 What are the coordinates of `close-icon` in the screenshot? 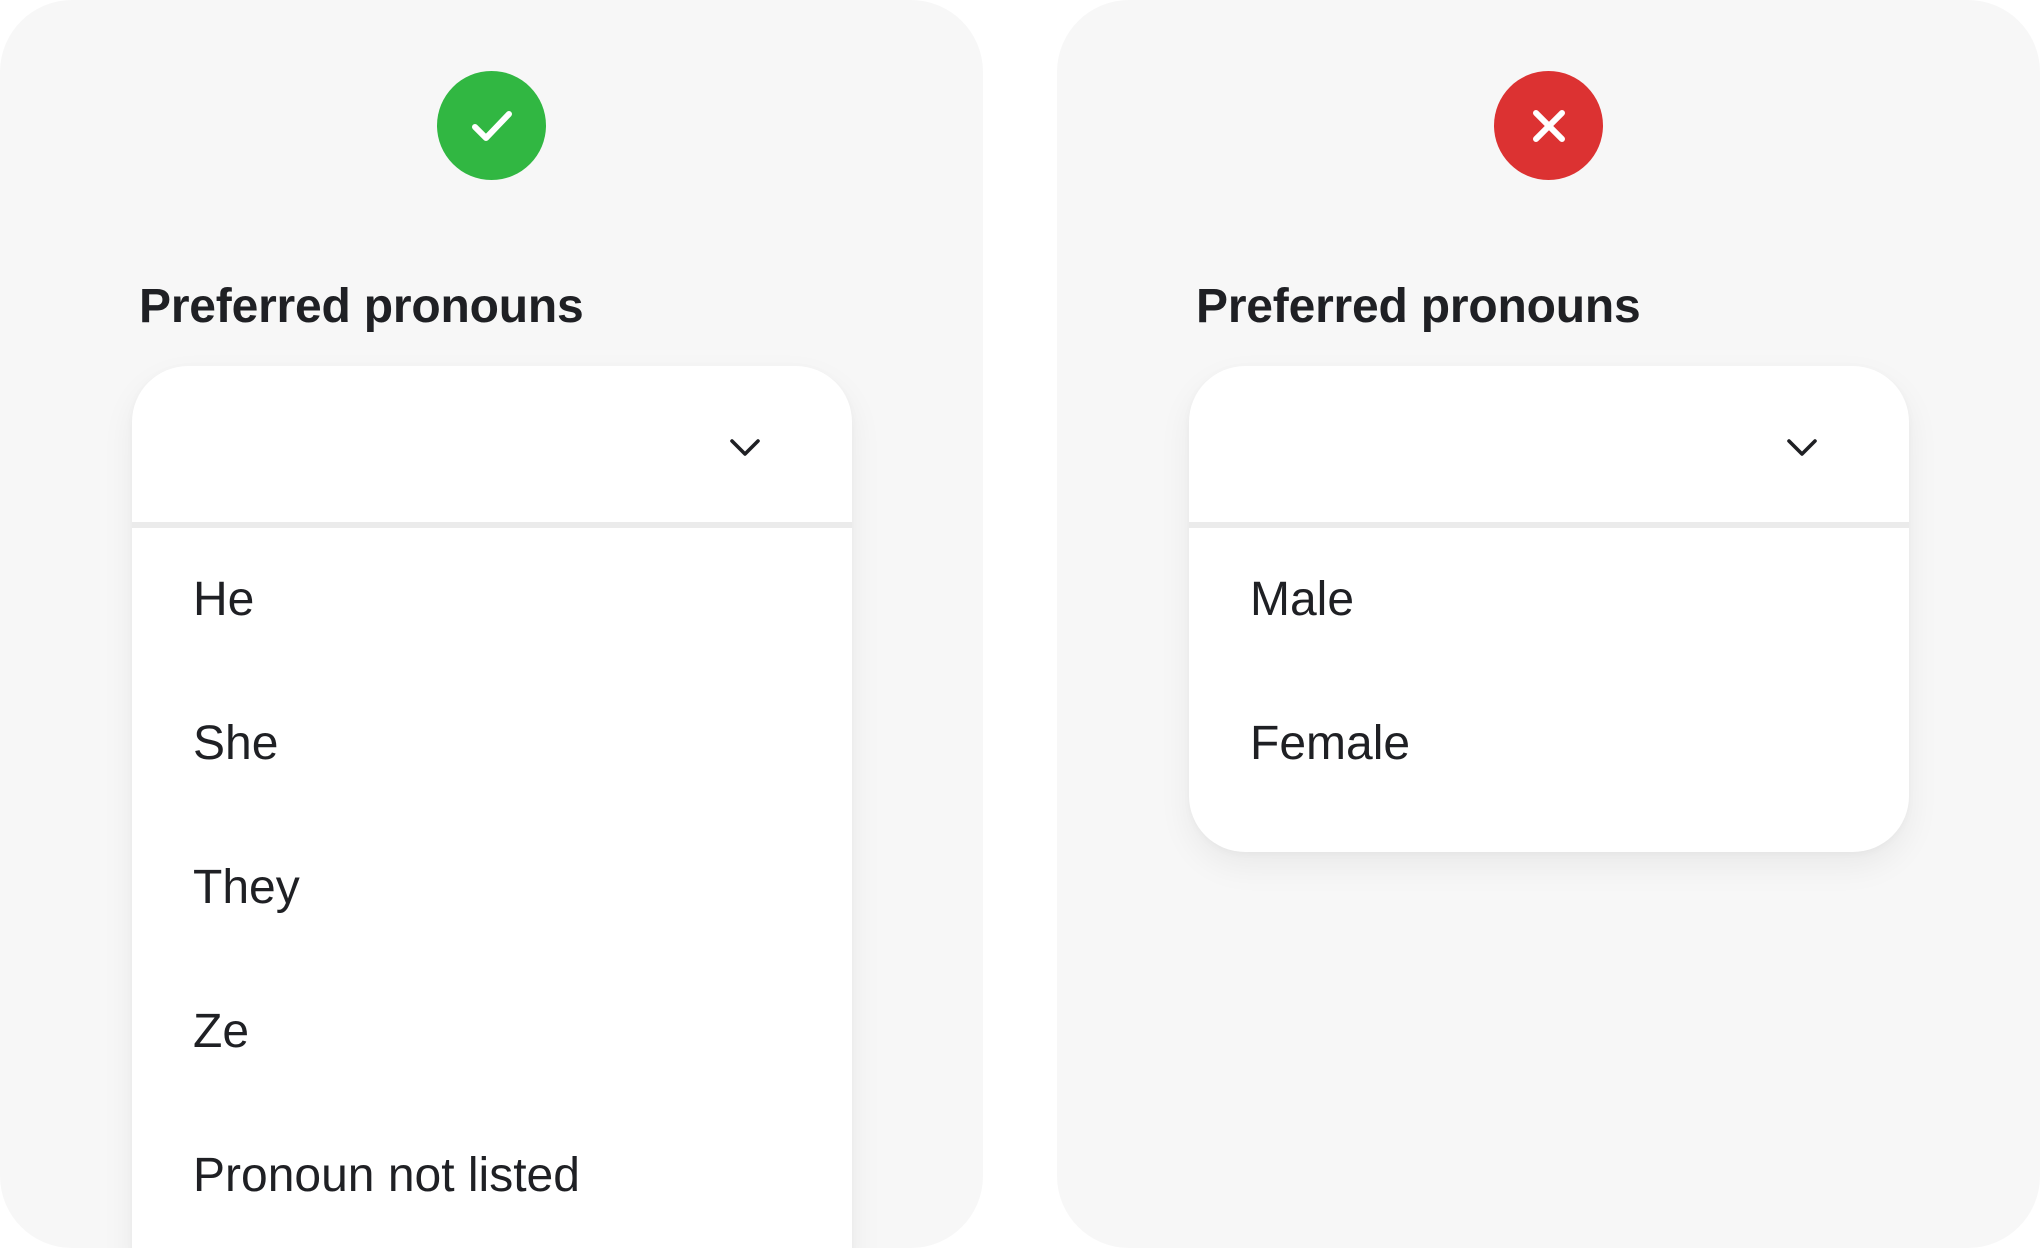 It's located at (1548, 125).